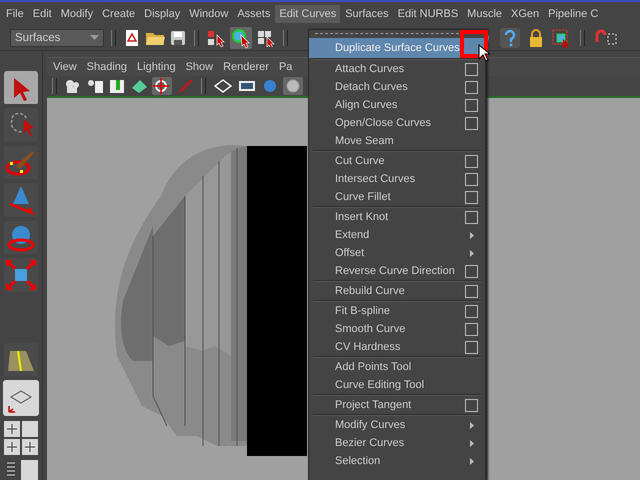  I want to click on menu-bar-item: Surfaces, so click(367, 14).